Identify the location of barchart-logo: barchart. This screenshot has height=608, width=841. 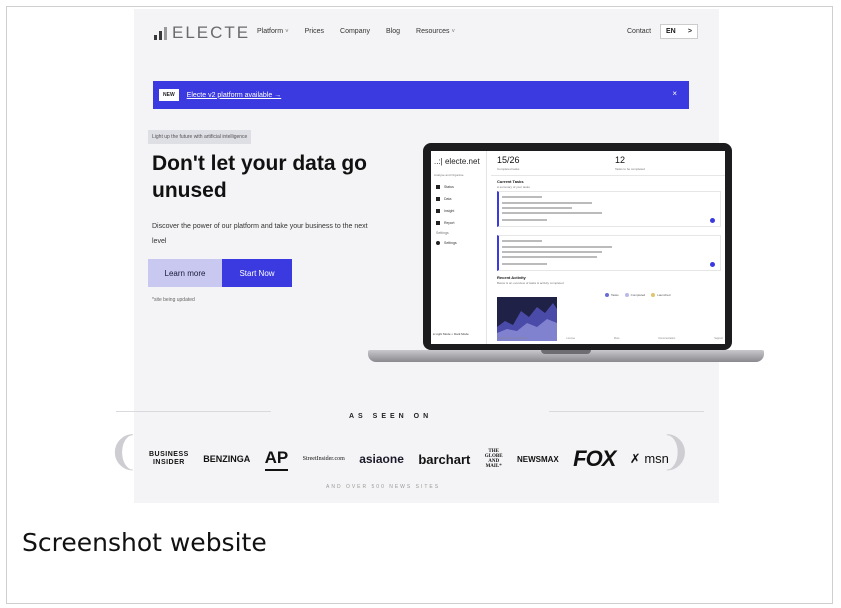
(444, 459).